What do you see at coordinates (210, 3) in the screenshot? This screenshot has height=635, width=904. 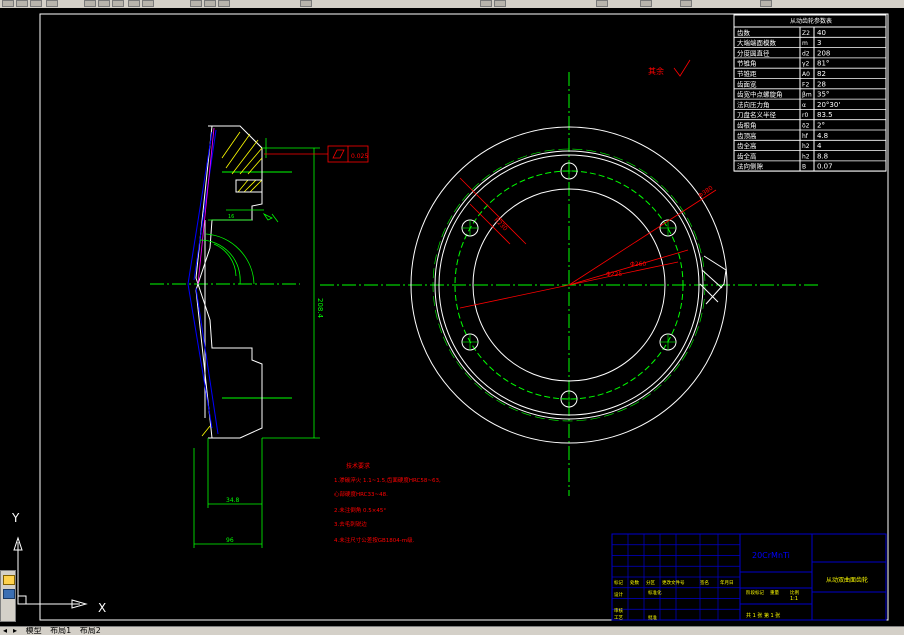 I see `zoom-icon` at bounding box center [210, 3].